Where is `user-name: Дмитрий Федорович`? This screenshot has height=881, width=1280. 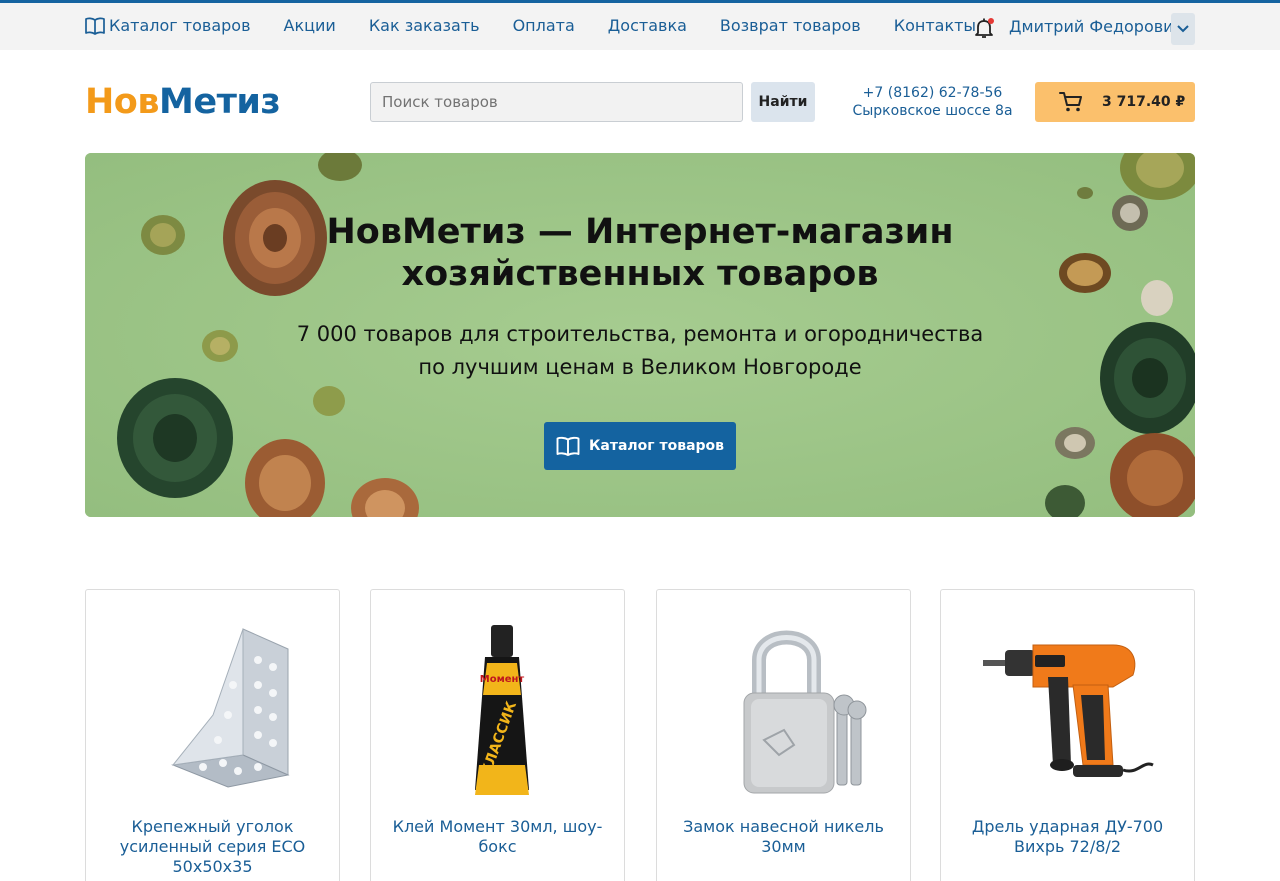
user-name: Дмитрий Федорович is located at coordinates (1096, 26).